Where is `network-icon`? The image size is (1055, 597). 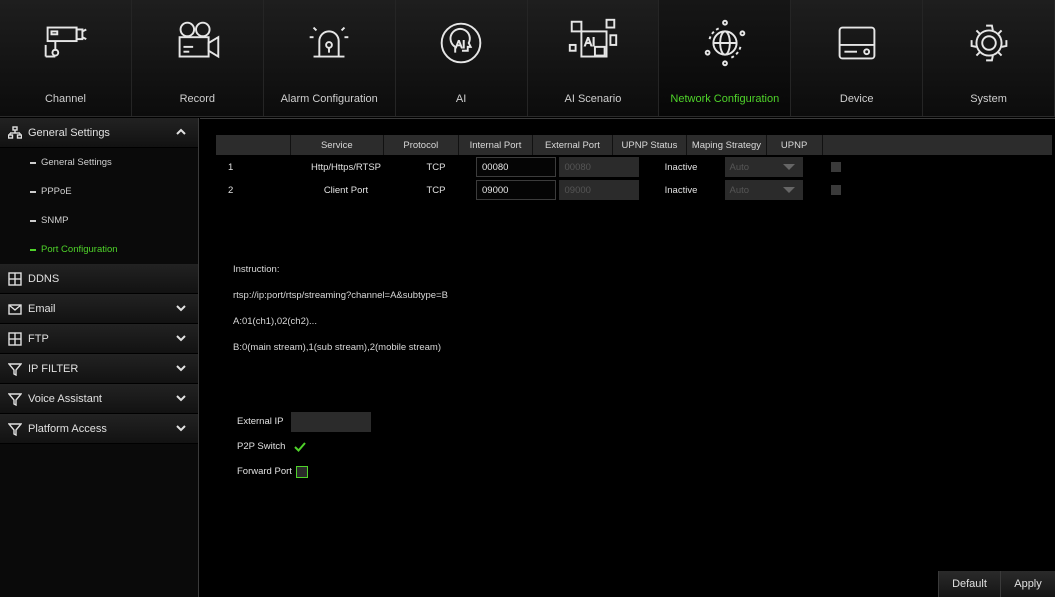
network-icon is located at coordinates (15, 132).